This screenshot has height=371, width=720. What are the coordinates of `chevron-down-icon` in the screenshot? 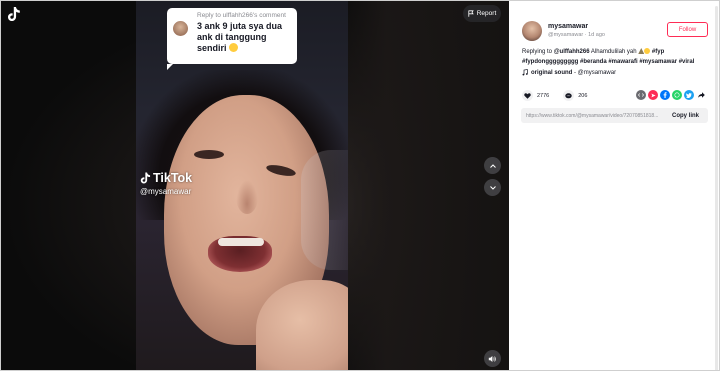 It's located at (492, 187).